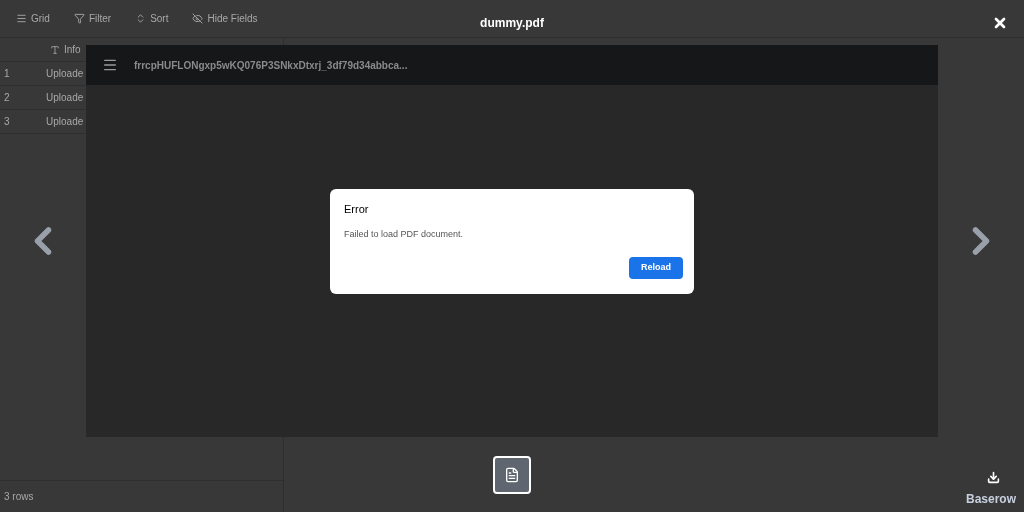  I want to click on viewer-title: dummy.pdf, so click(512, 23).